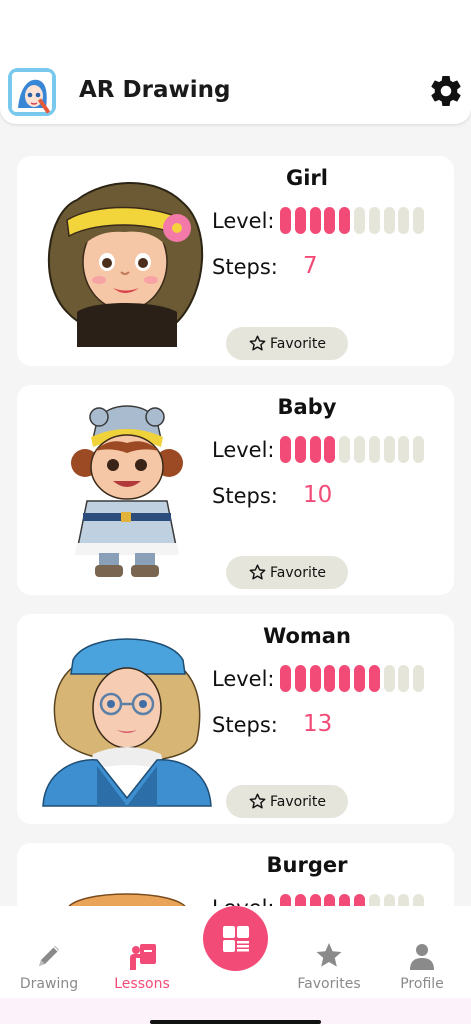 The width and height of the screenshot is (471, 1024). I want to click on lesson-title: Woman, so click(307, 636).